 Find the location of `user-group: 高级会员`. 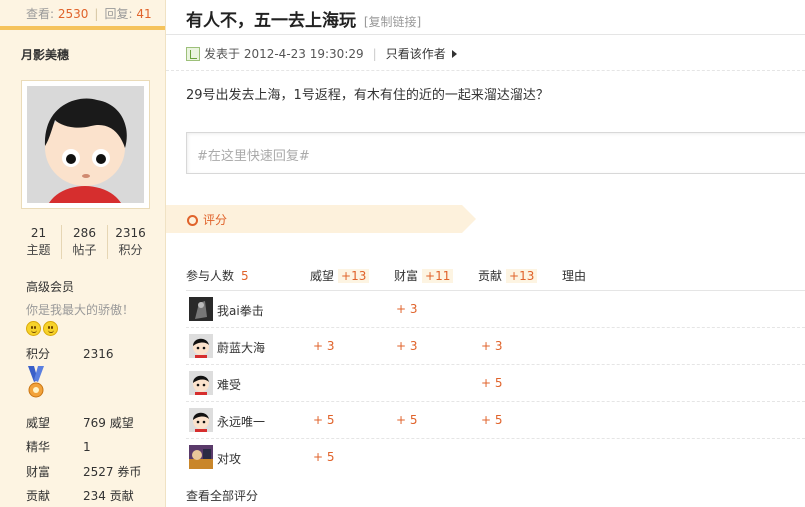

user-group: 高级会员 is located at coordinates (50, 286).